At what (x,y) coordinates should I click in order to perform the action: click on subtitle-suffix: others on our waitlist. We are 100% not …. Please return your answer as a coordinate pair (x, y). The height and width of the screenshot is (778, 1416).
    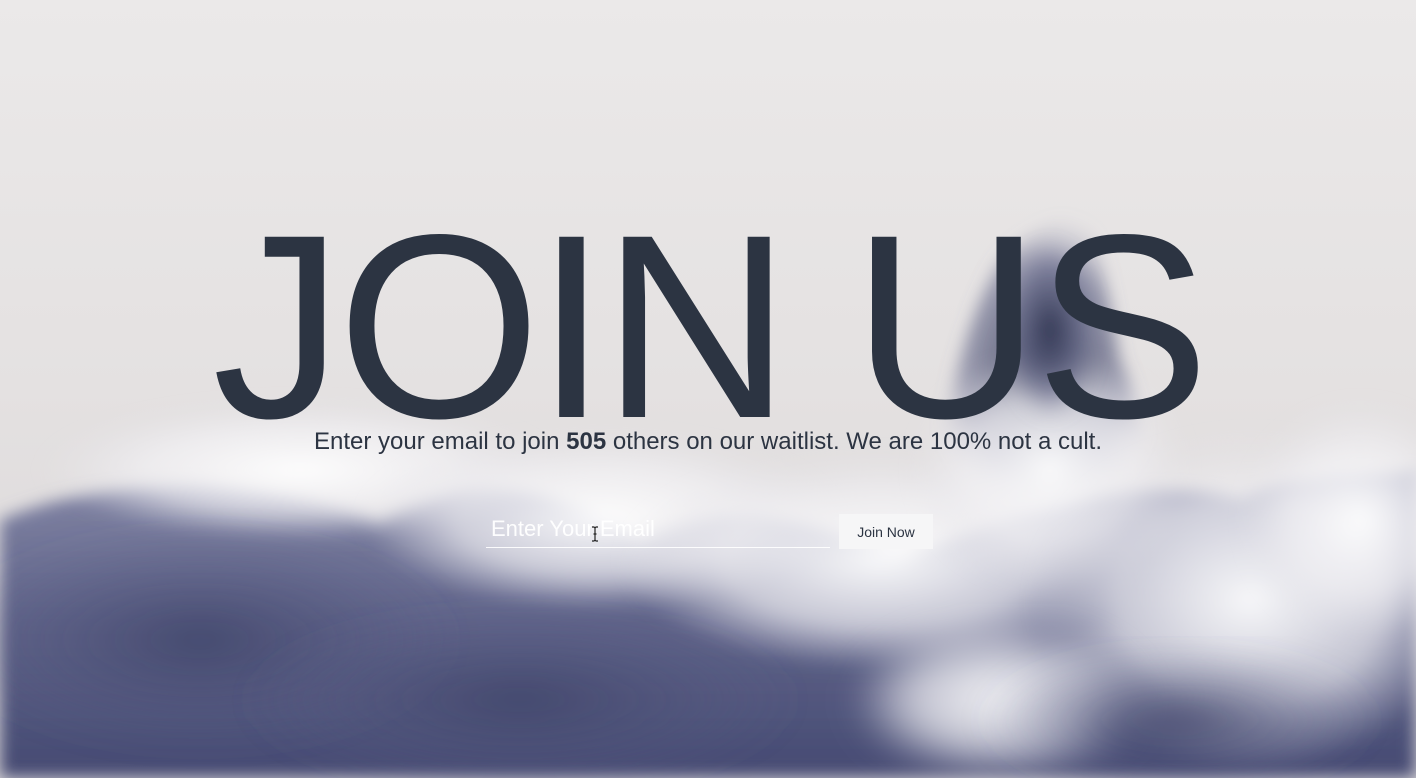
    Looking at the image, I should click on (854, 441).